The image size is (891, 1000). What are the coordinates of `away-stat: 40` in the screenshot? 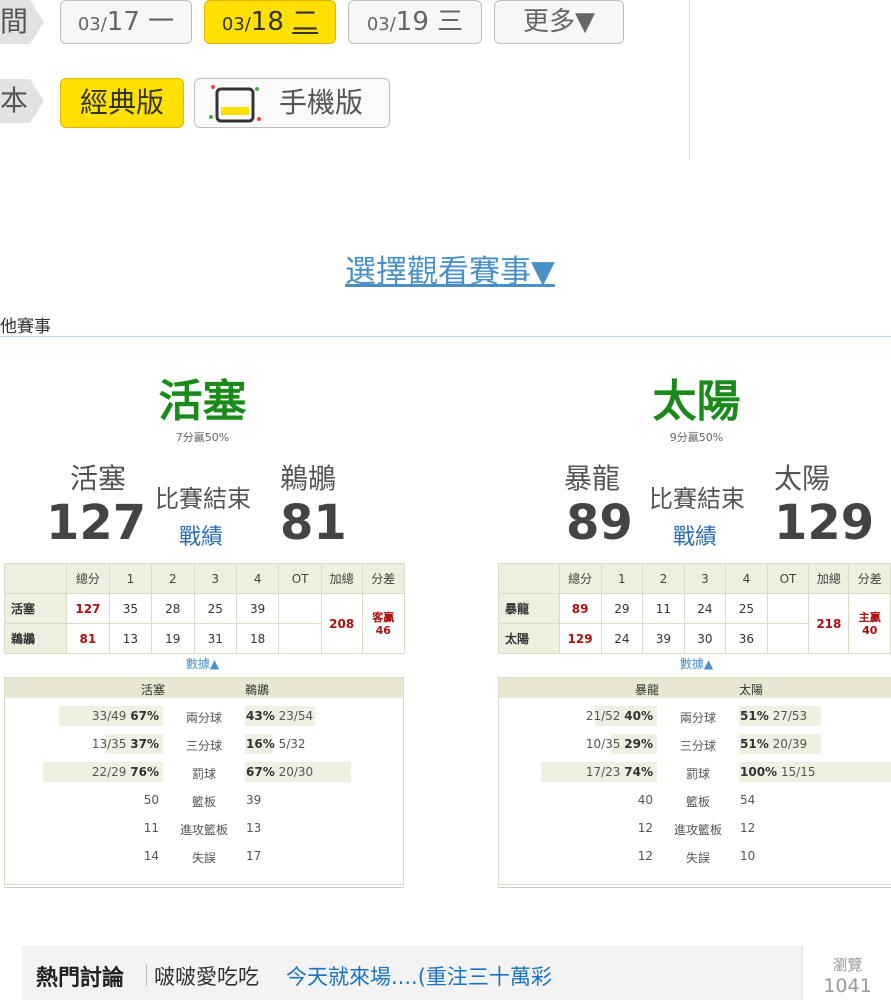 It's located at (645, 800).